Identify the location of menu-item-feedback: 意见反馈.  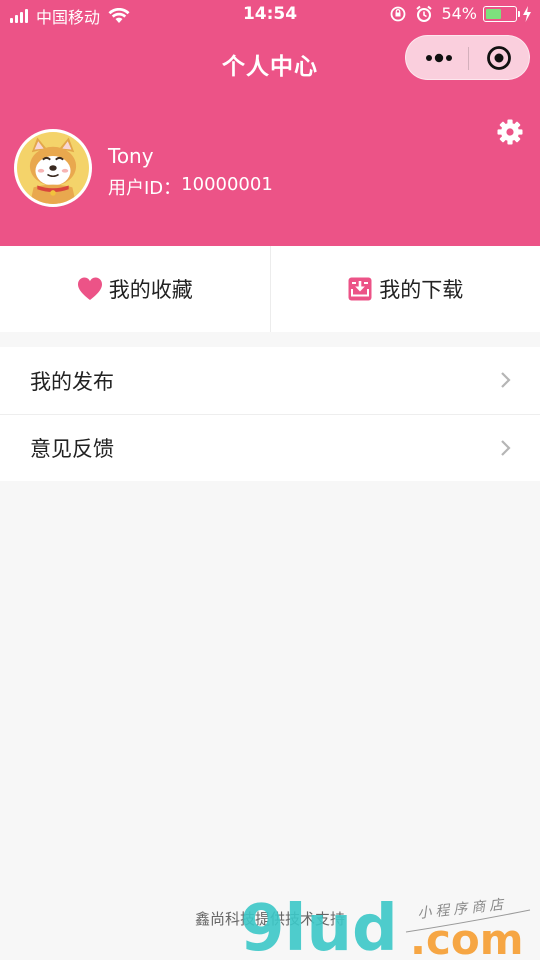
(270, 447).